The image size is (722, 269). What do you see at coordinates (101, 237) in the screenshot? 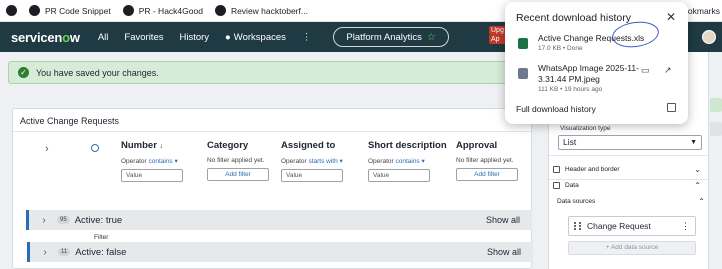
I see `filter-label: Filter` at bounding box center [101, 237].